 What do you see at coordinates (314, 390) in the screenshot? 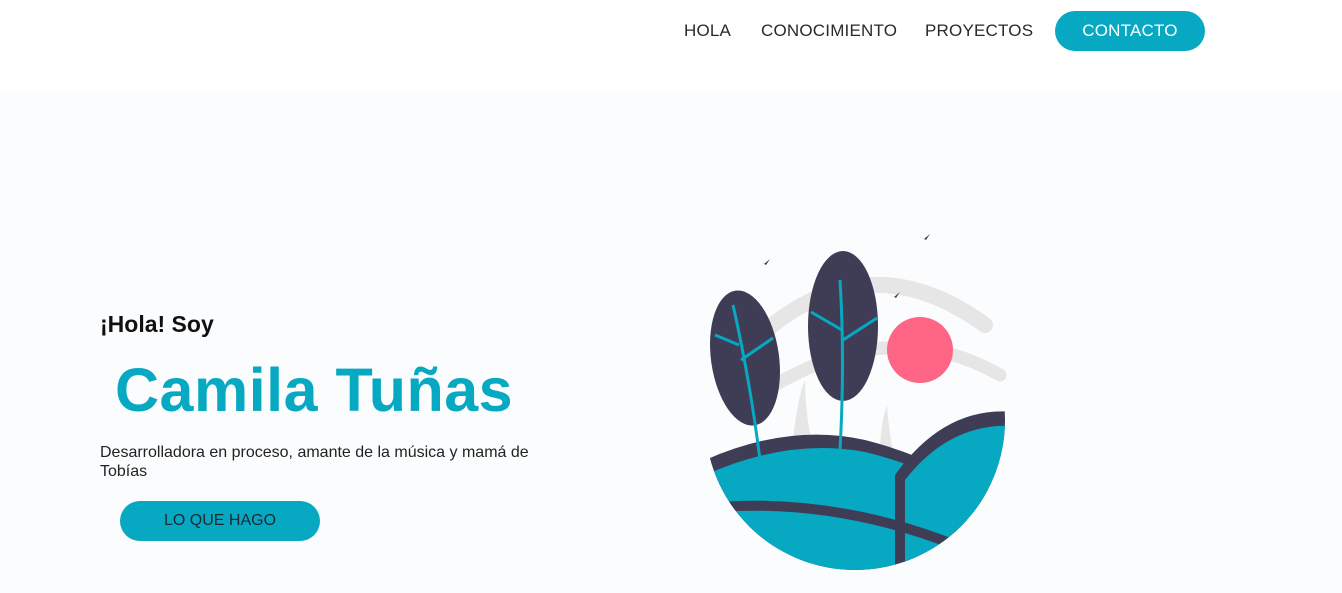
I see `hero-name: Camila Tuñas` at bounding box center [314, 390].